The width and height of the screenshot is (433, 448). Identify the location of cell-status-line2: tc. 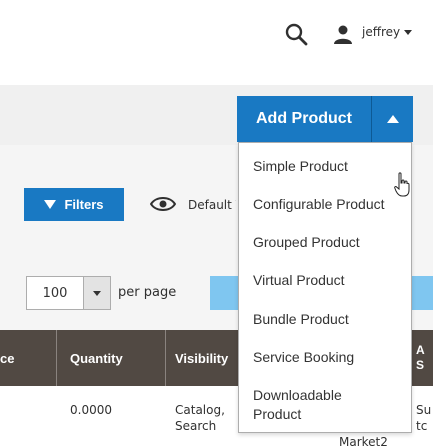
(422, 426).